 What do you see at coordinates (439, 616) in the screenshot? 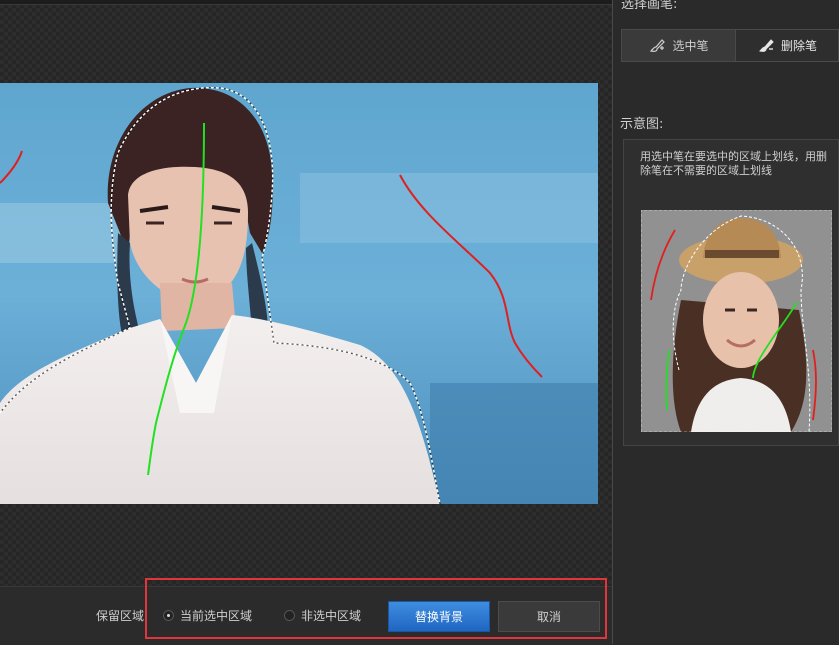
I see `replace-background-button: 替换背景` at bounding box center [439, 616].